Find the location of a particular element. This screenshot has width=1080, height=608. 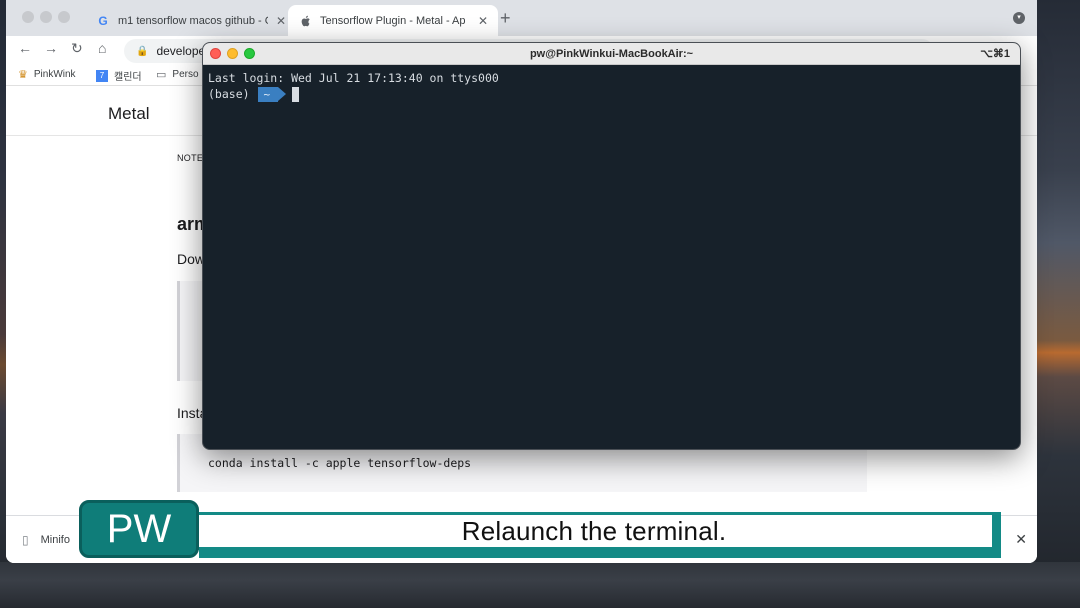

terminal-shortcut: ⌥⌘1 is located at coordinates (995, 54).